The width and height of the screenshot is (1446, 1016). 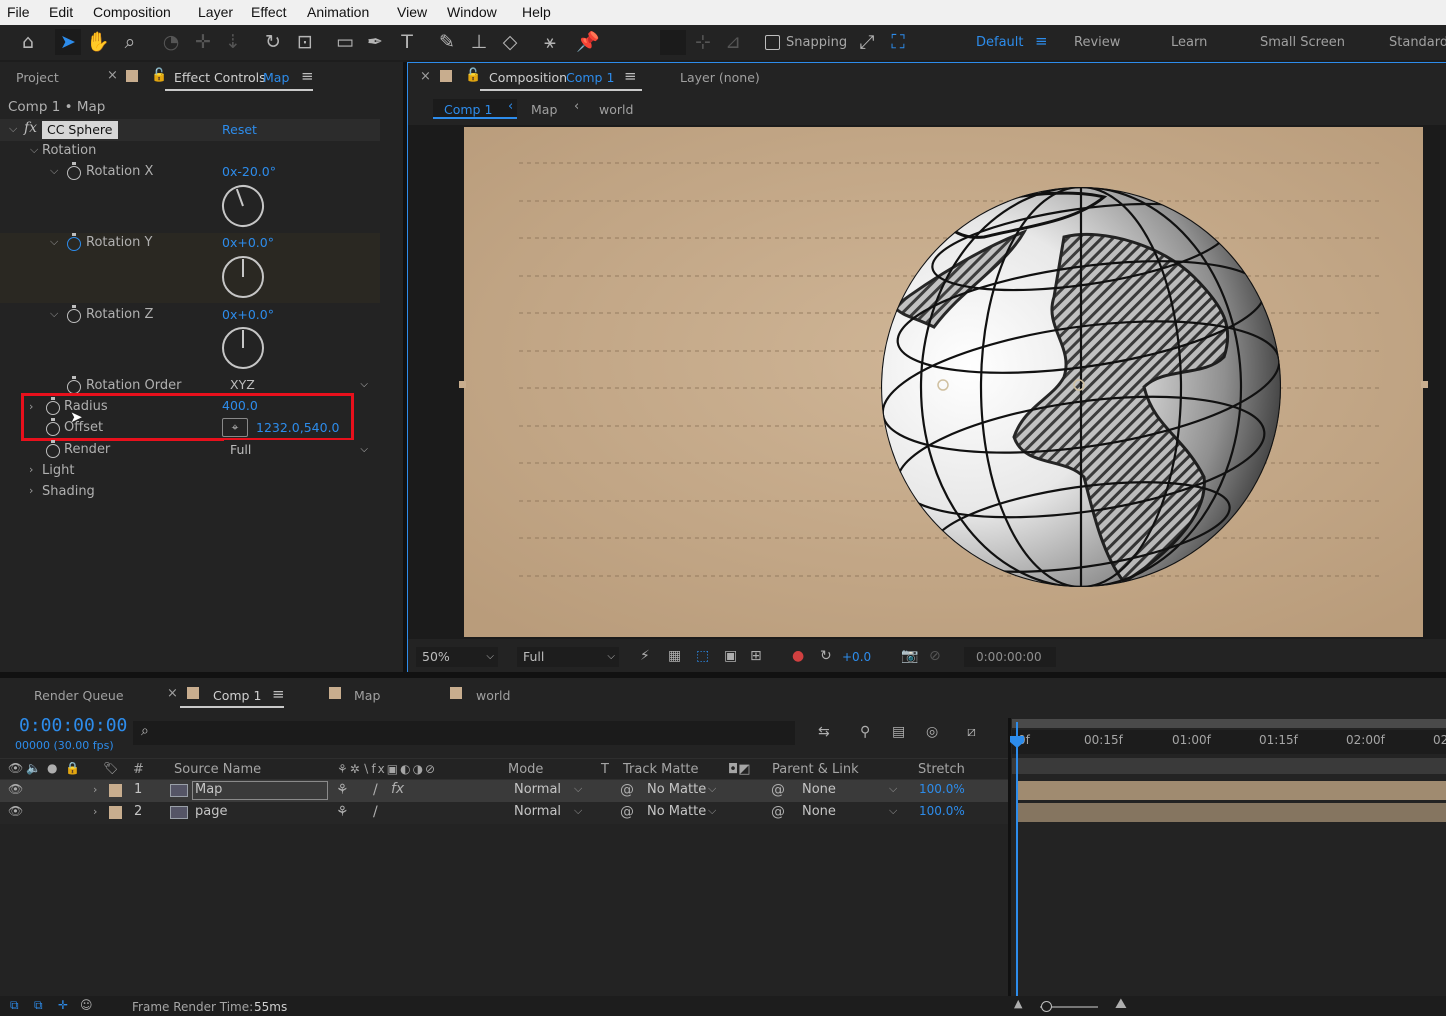 I want to click on tab-composition-name: Comp 1, so click(x=590, y=77).